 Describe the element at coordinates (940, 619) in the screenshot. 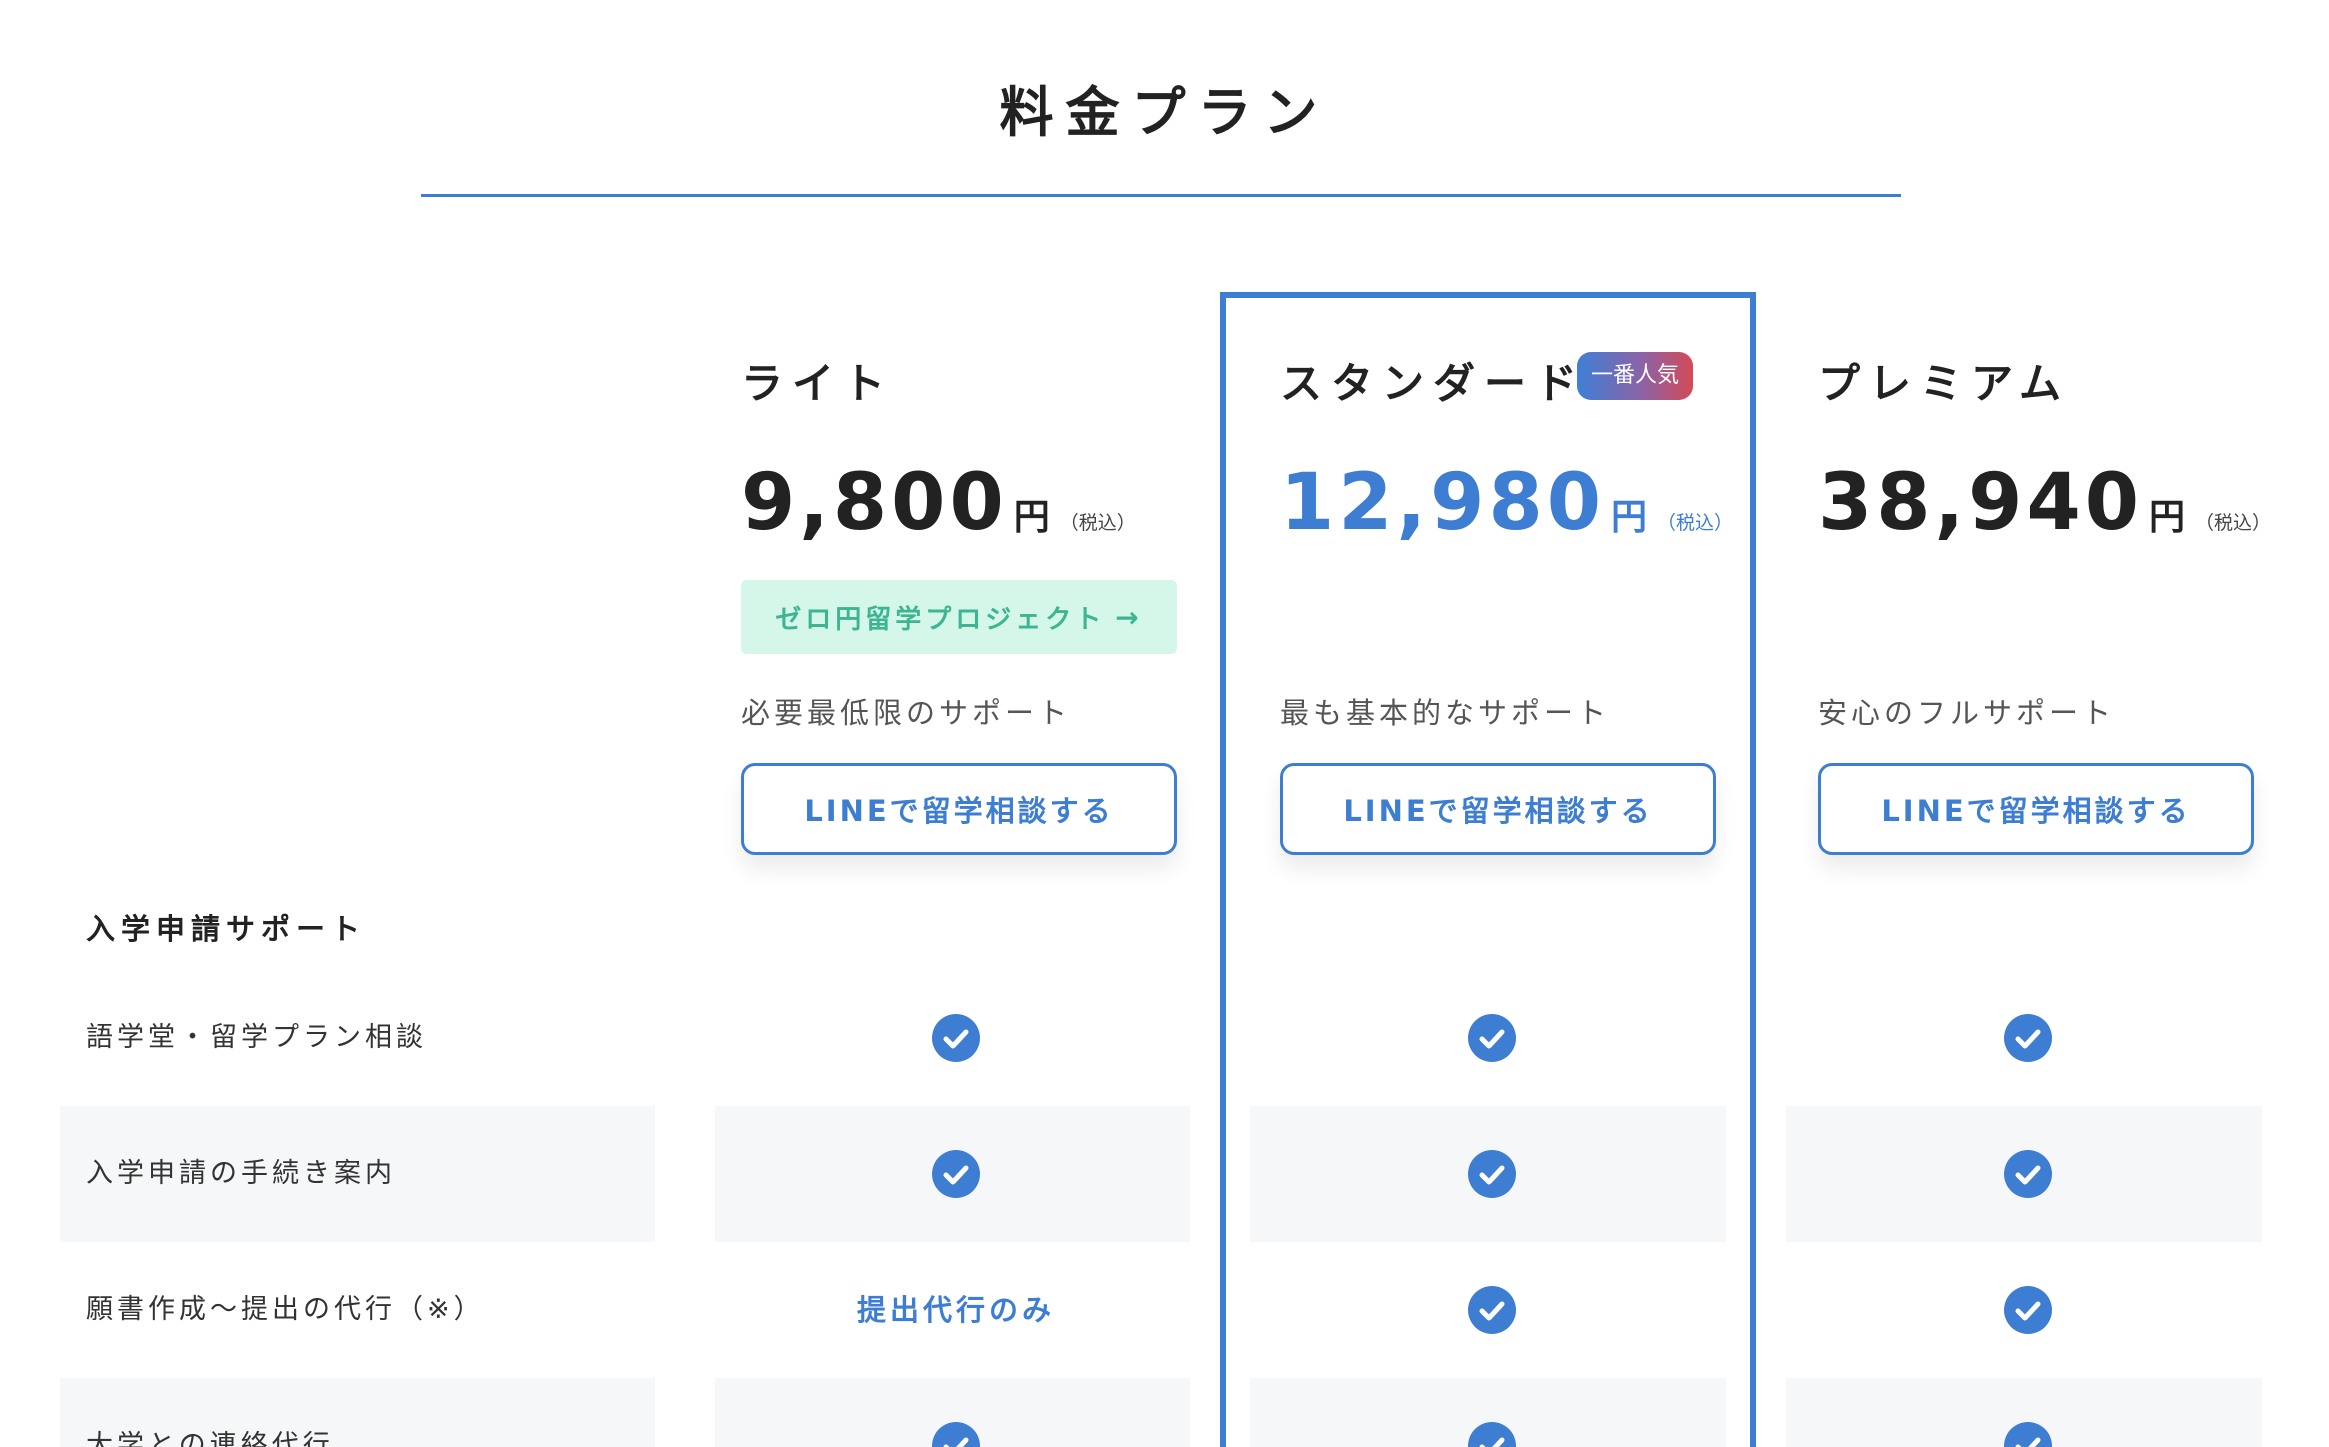

I see `project-button-label: ゼロ円留学プロジェクト` at that location.